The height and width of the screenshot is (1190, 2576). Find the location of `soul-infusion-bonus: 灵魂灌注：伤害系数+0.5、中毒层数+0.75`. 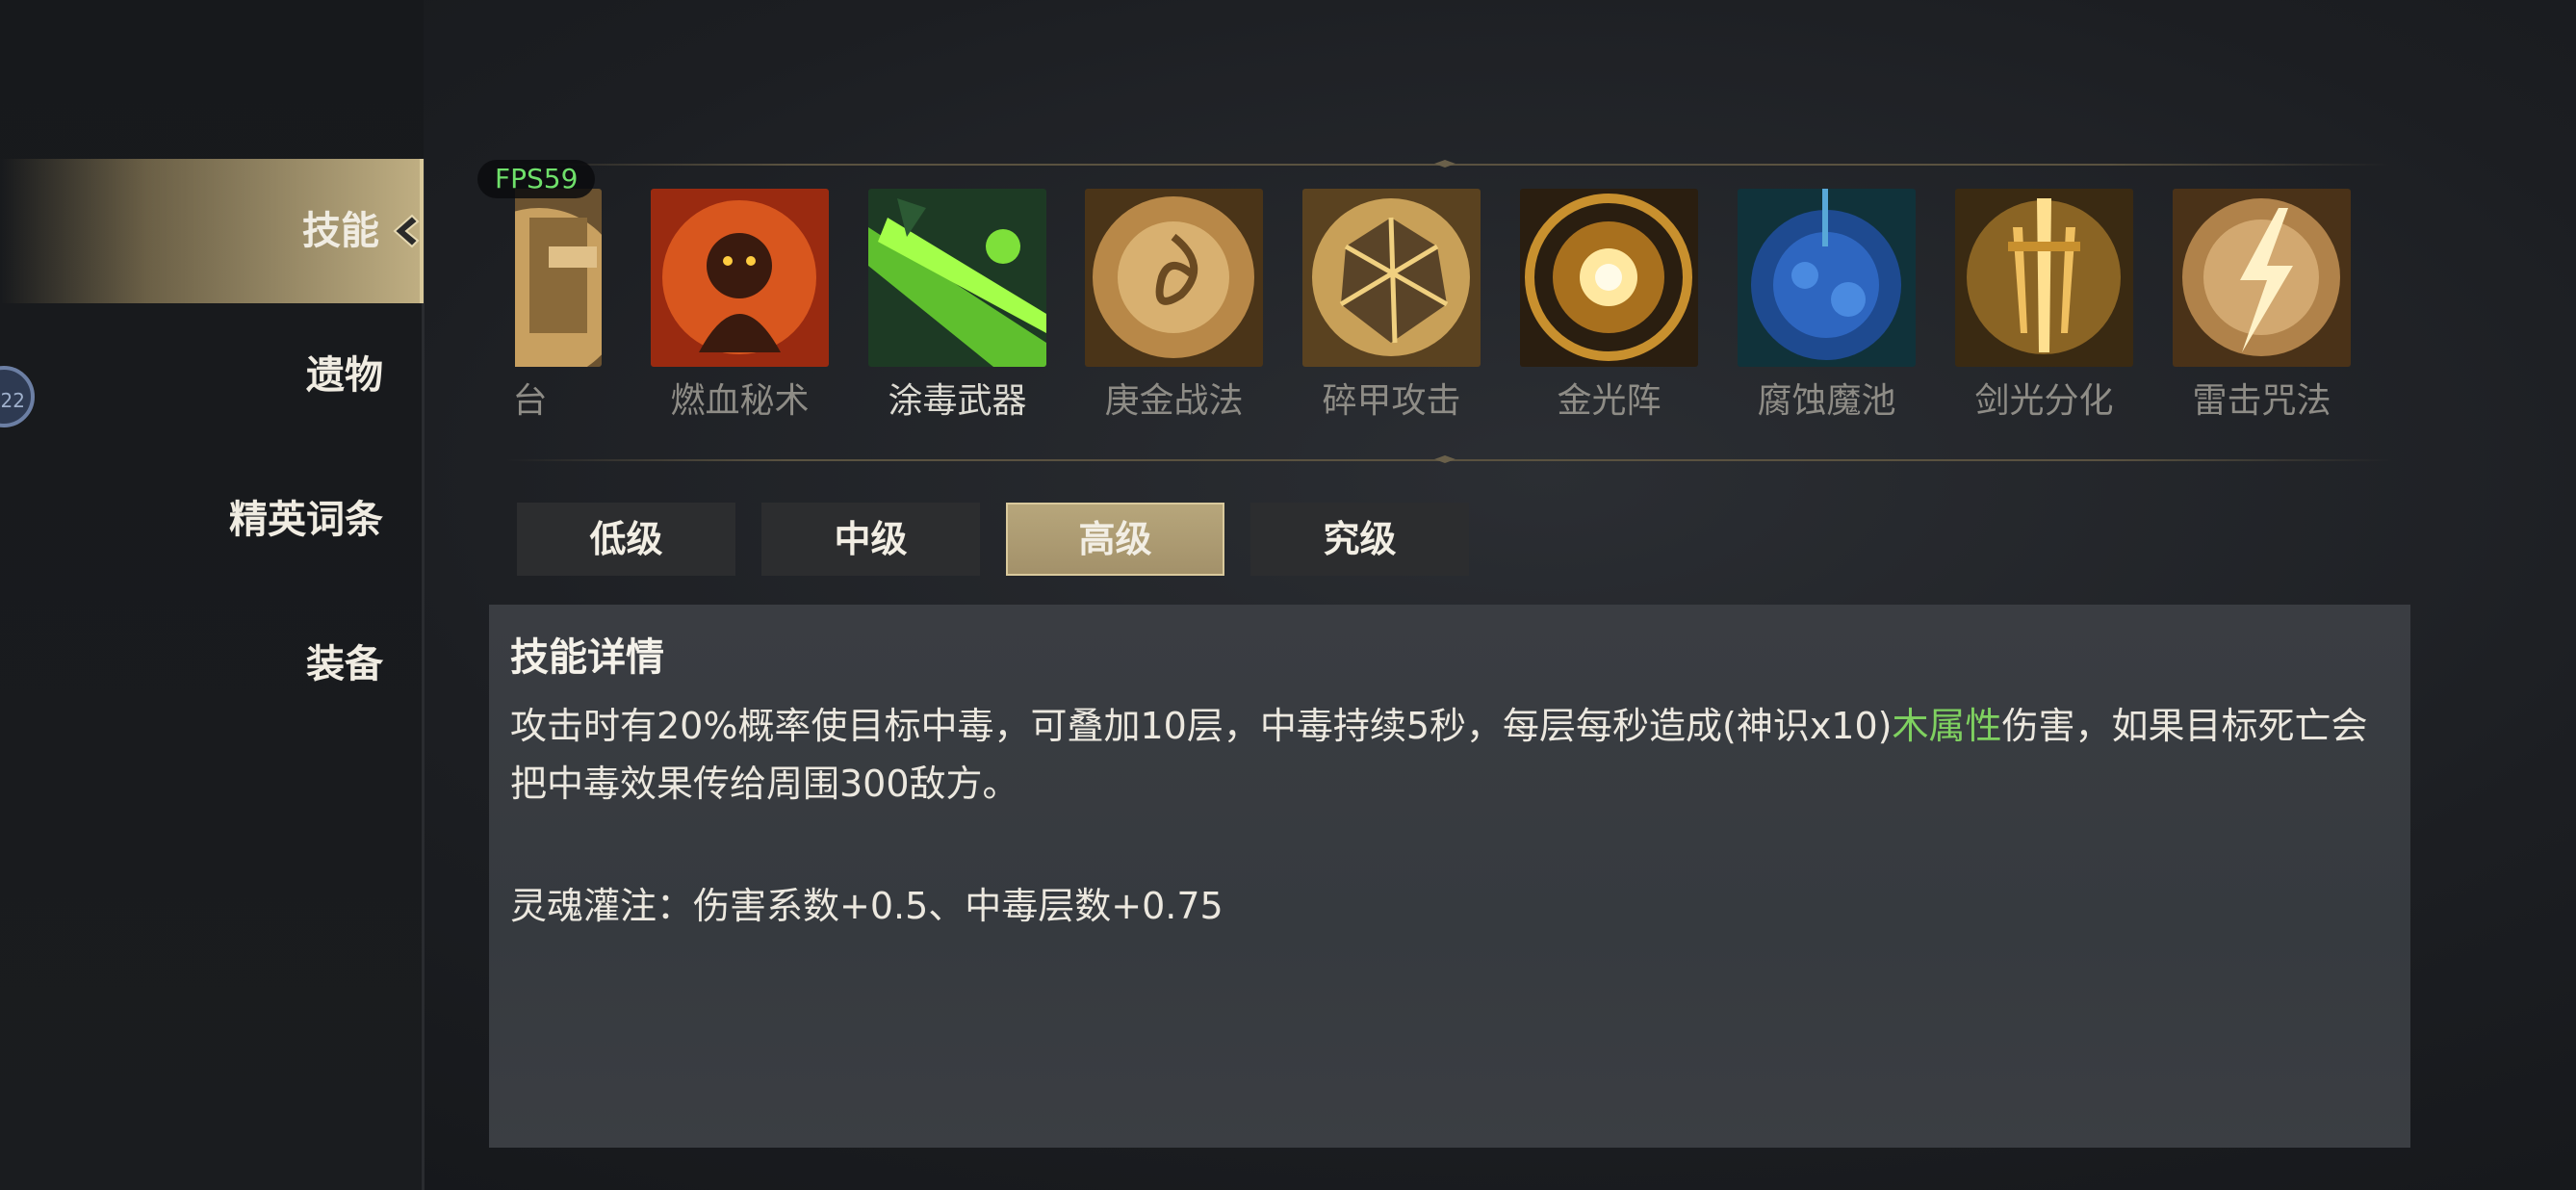

soul-infusion-bonus: 灵魂灌注：伤害系数+0.5、中毒层数+0.75 is located at coordinates (867, 906).